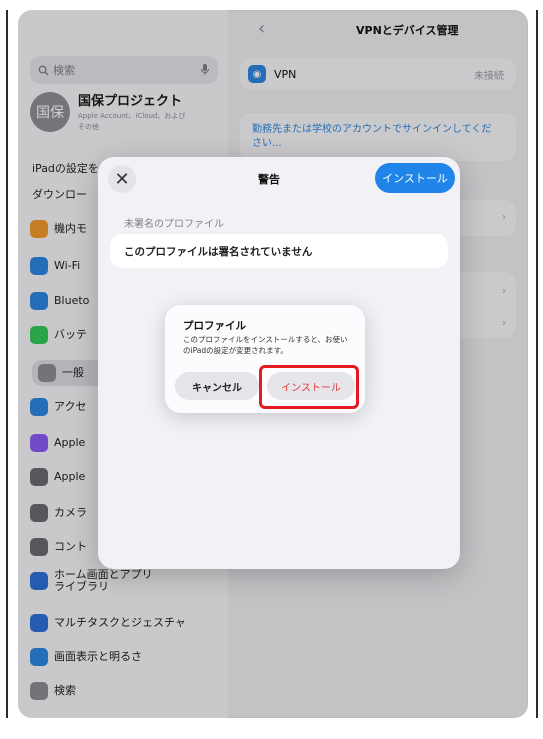 This screenshot has height=739, width=543. Describe the element at coordinates (269, 179) in the screenshot. I see `sheet-title: 警告` at that location.